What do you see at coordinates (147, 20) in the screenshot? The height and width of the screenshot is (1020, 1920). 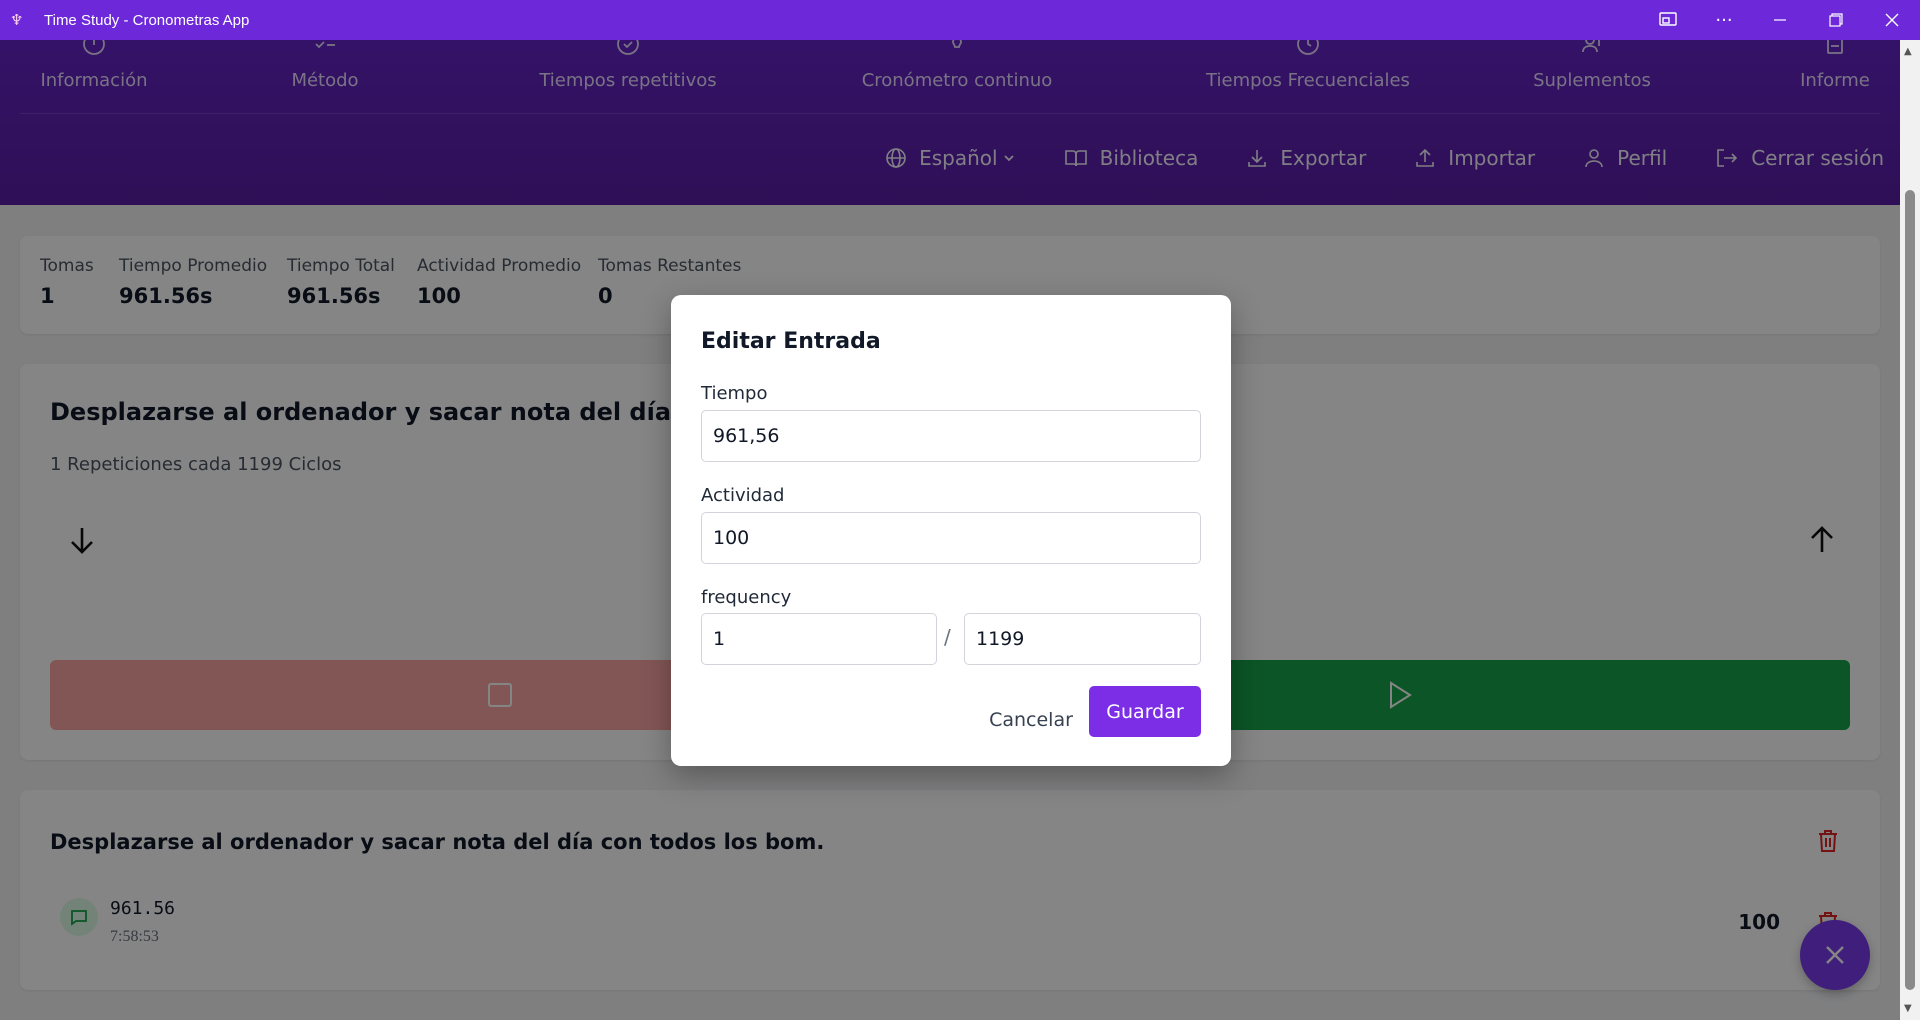 I see `window-title: Time Study - Cronometras App` at bounding box center [147, 20].